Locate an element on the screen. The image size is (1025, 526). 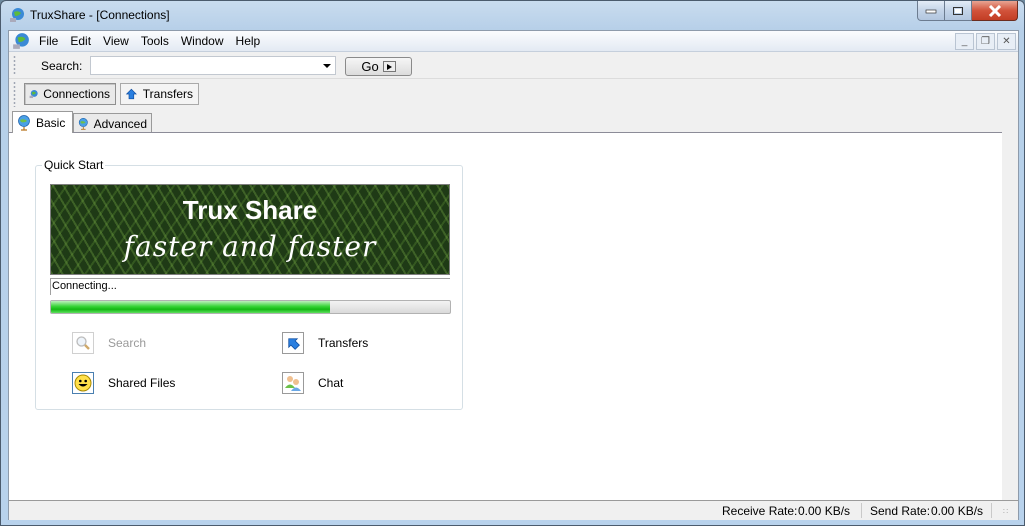
tab-basic: Basic is located at coordinates (42, 122).